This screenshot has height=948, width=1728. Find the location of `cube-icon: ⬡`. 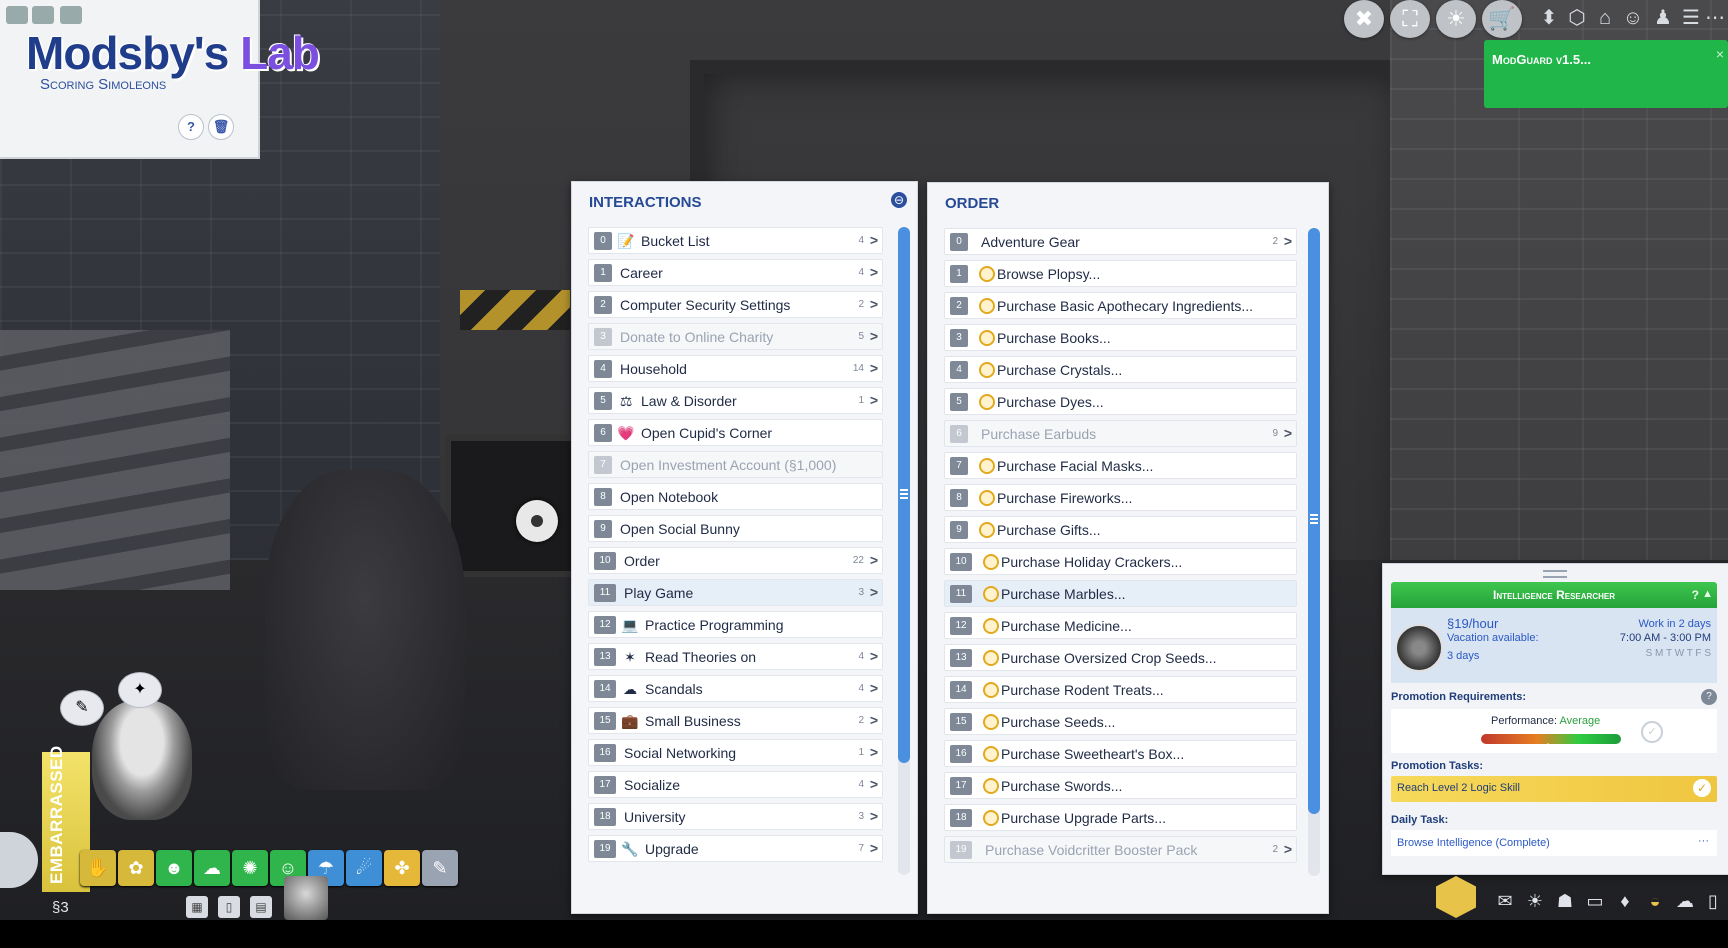

cube-icon: ⬡ is located at coordinates (1577, 18).